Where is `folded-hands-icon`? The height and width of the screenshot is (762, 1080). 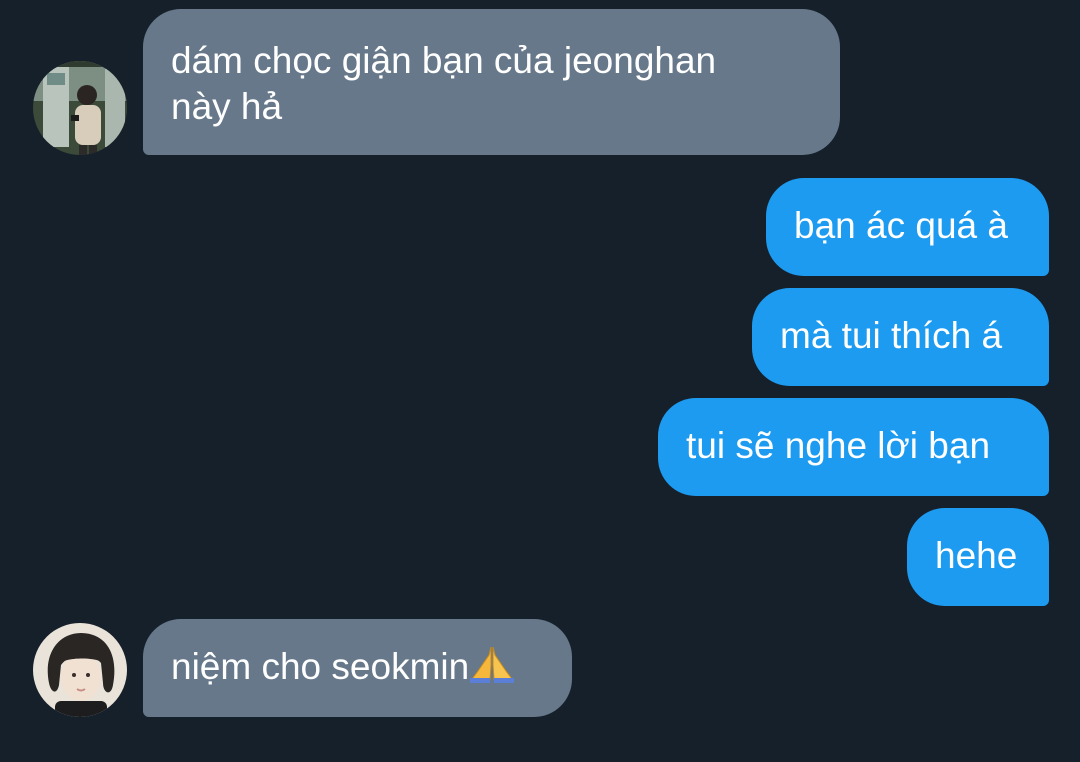
folded-hands-icon is located at coordinates (492, 669).